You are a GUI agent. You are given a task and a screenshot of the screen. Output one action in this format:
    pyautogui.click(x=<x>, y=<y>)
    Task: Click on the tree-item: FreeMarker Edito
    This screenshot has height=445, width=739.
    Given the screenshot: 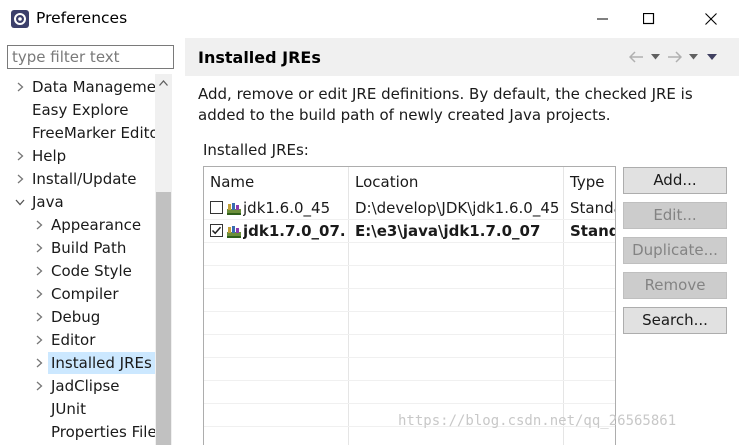 What is the action you would take?
    pyautogui.click(x=77, y=133)
    